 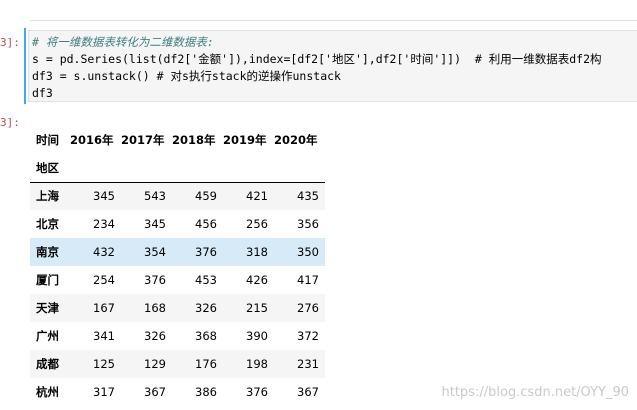 I want to click on table-cell: 350, so click(x=308, y=252).